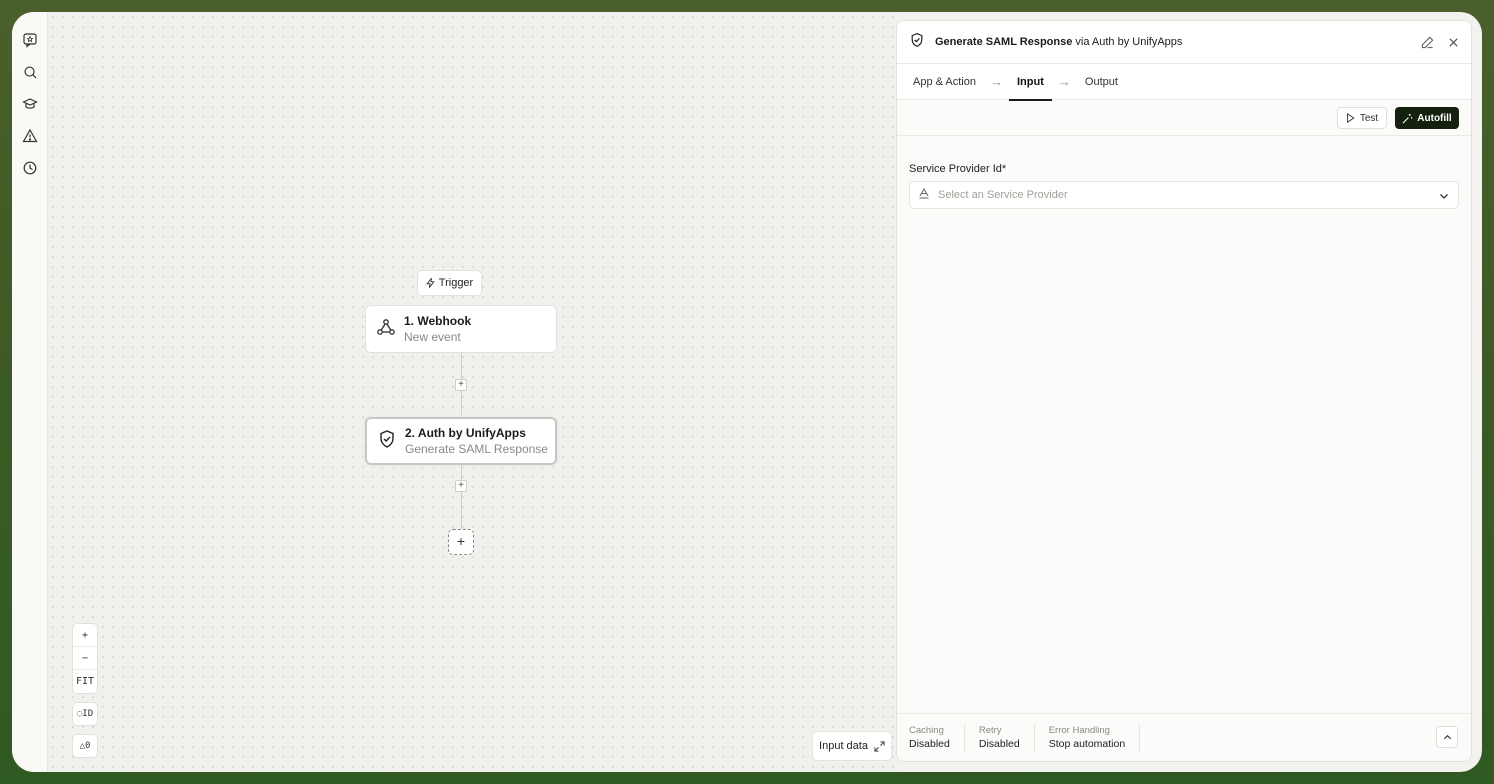 The height and width of the screenshot is (784, 1494). What do you see at coordinates (30, 136) in the screenshot?
I see `warning-icon` at bounding box center [30, 136].